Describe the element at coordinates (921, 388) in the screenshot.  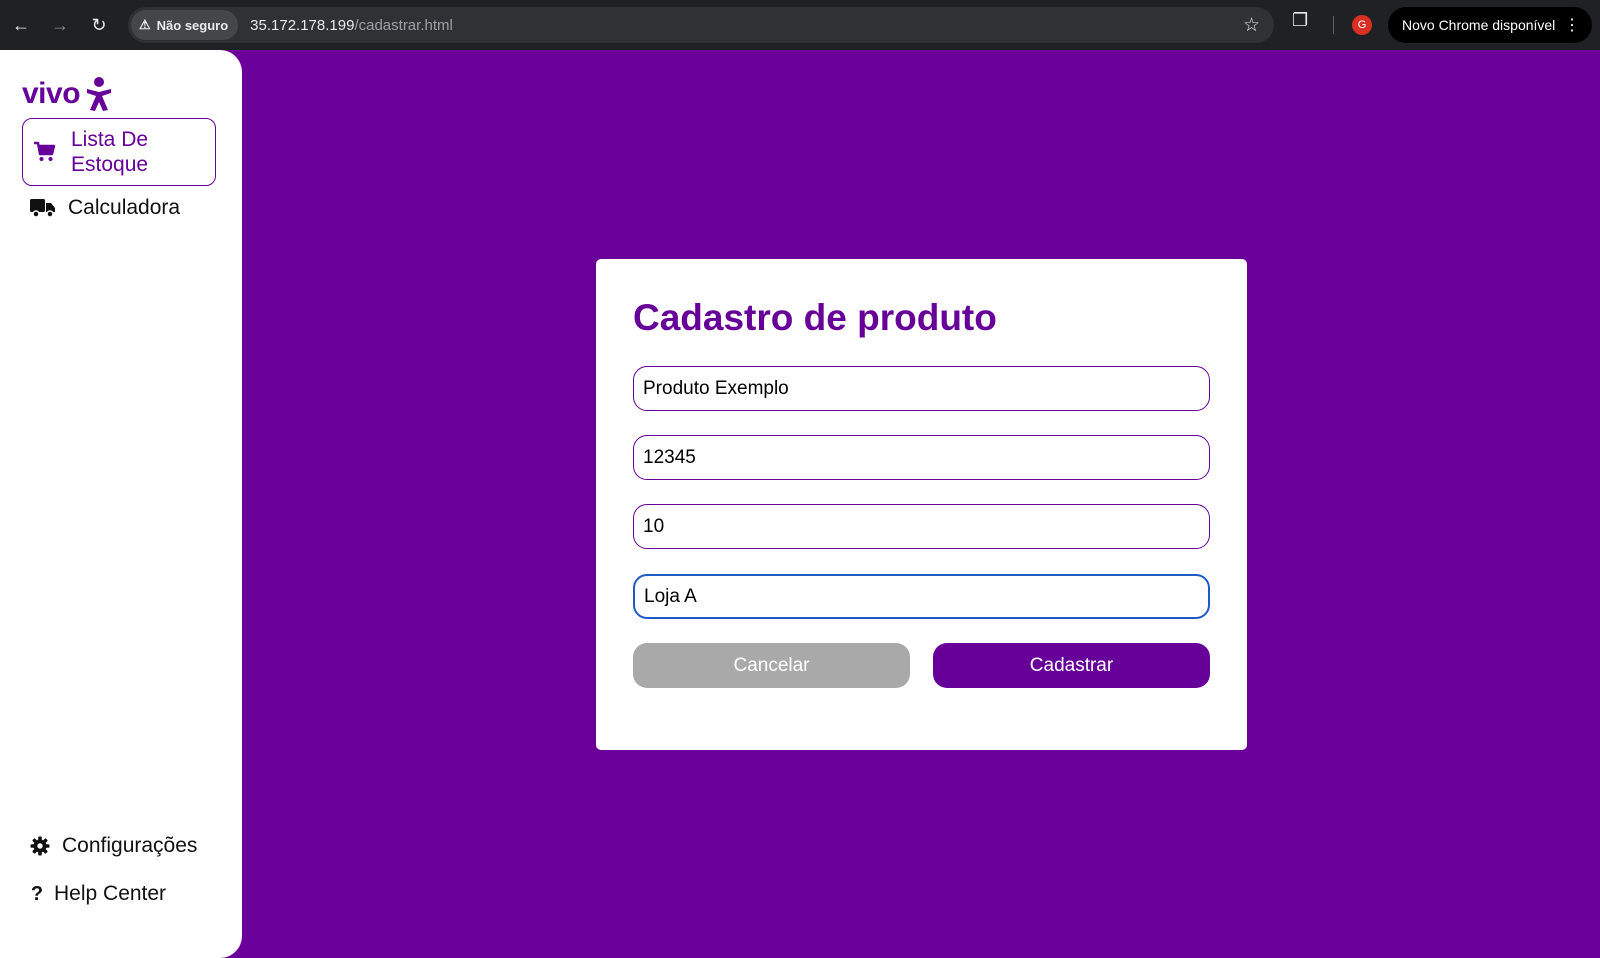
I see `product-name-input` at that location.